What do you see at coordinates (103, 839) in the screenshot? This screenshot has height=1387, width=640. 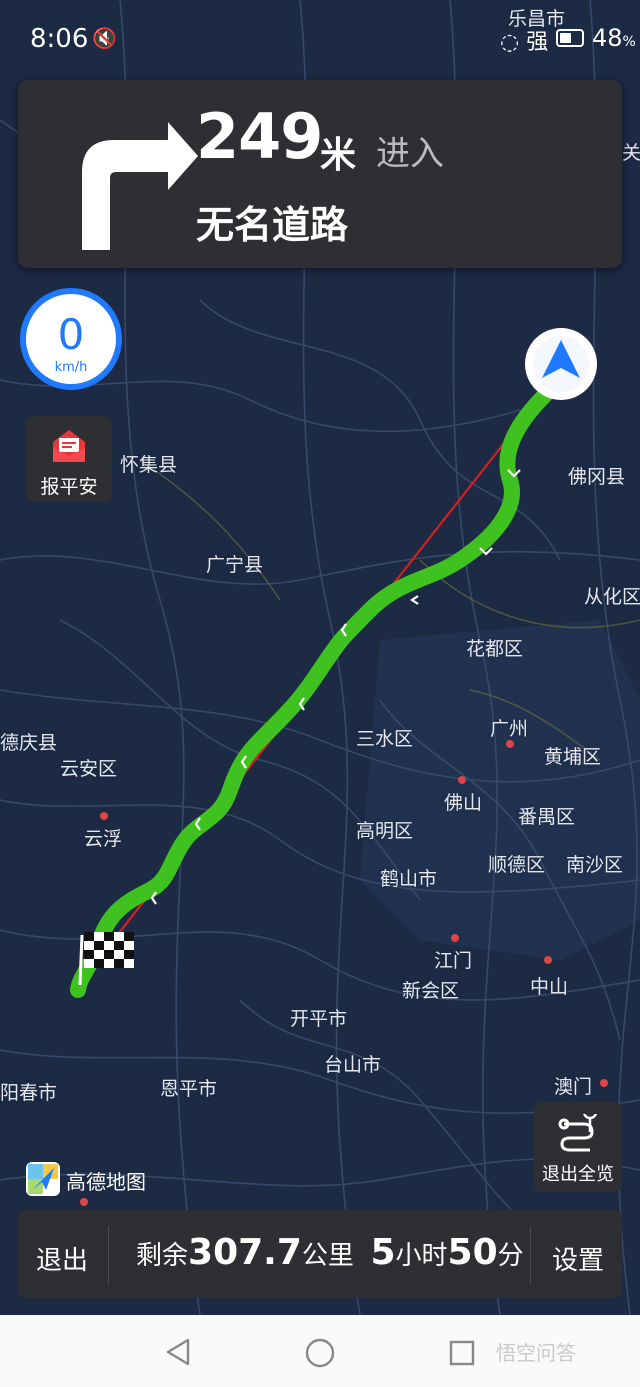 I see `map-label: 云浮` at bounding box center [103, 839].